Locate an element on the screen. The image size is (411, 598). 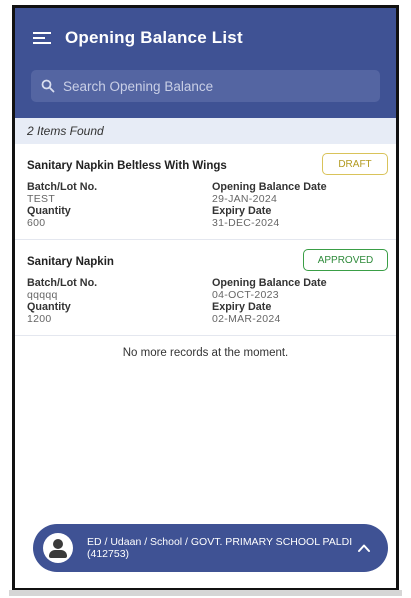
results-count: 2 Items Found is located at coordinates (205, 131).